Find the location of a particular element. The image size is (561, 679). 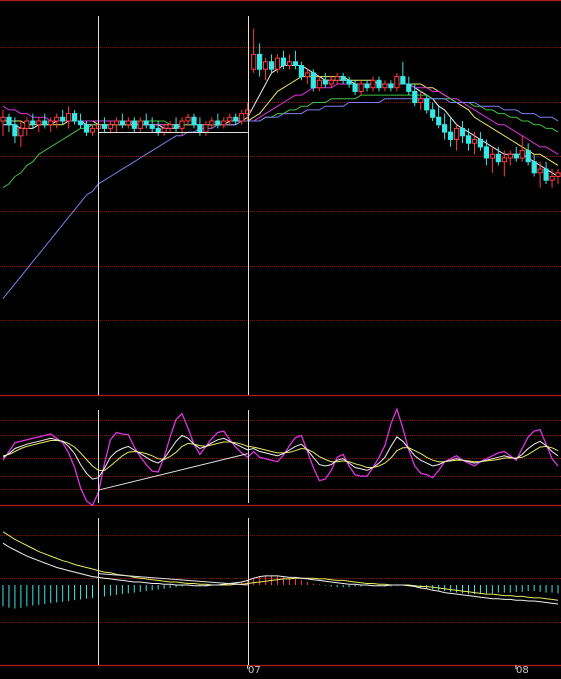

month-label-08: 08 is located at coordinates (522, 670).